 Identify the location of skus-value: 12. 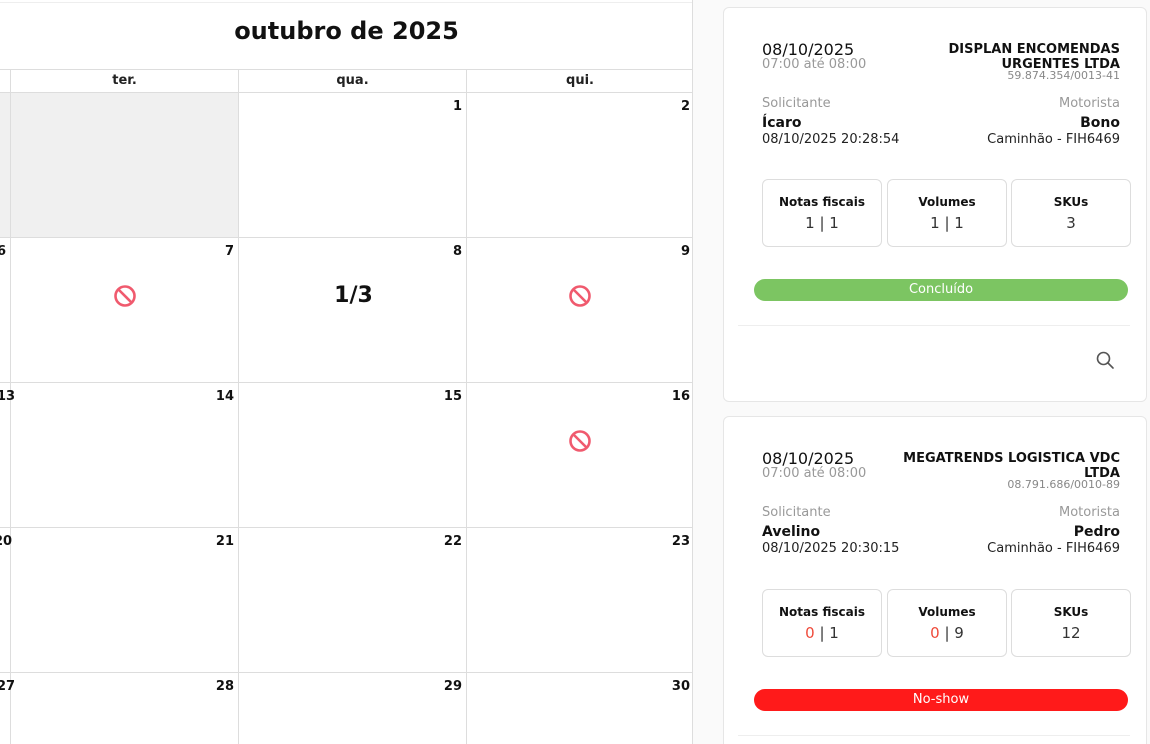
(1071, 633).